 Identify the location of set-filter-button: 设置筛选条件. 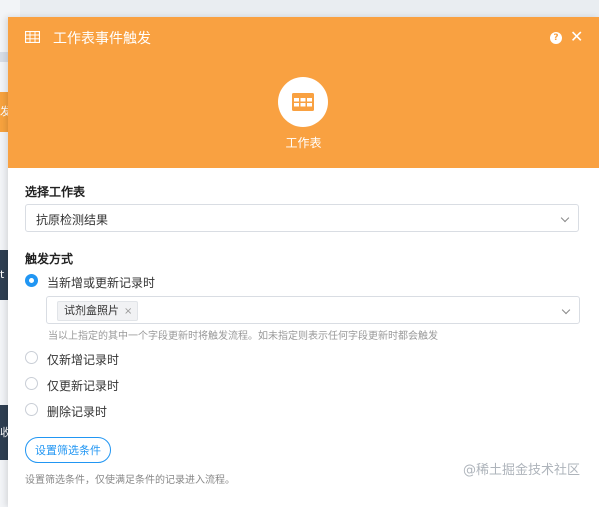
(68, 450).